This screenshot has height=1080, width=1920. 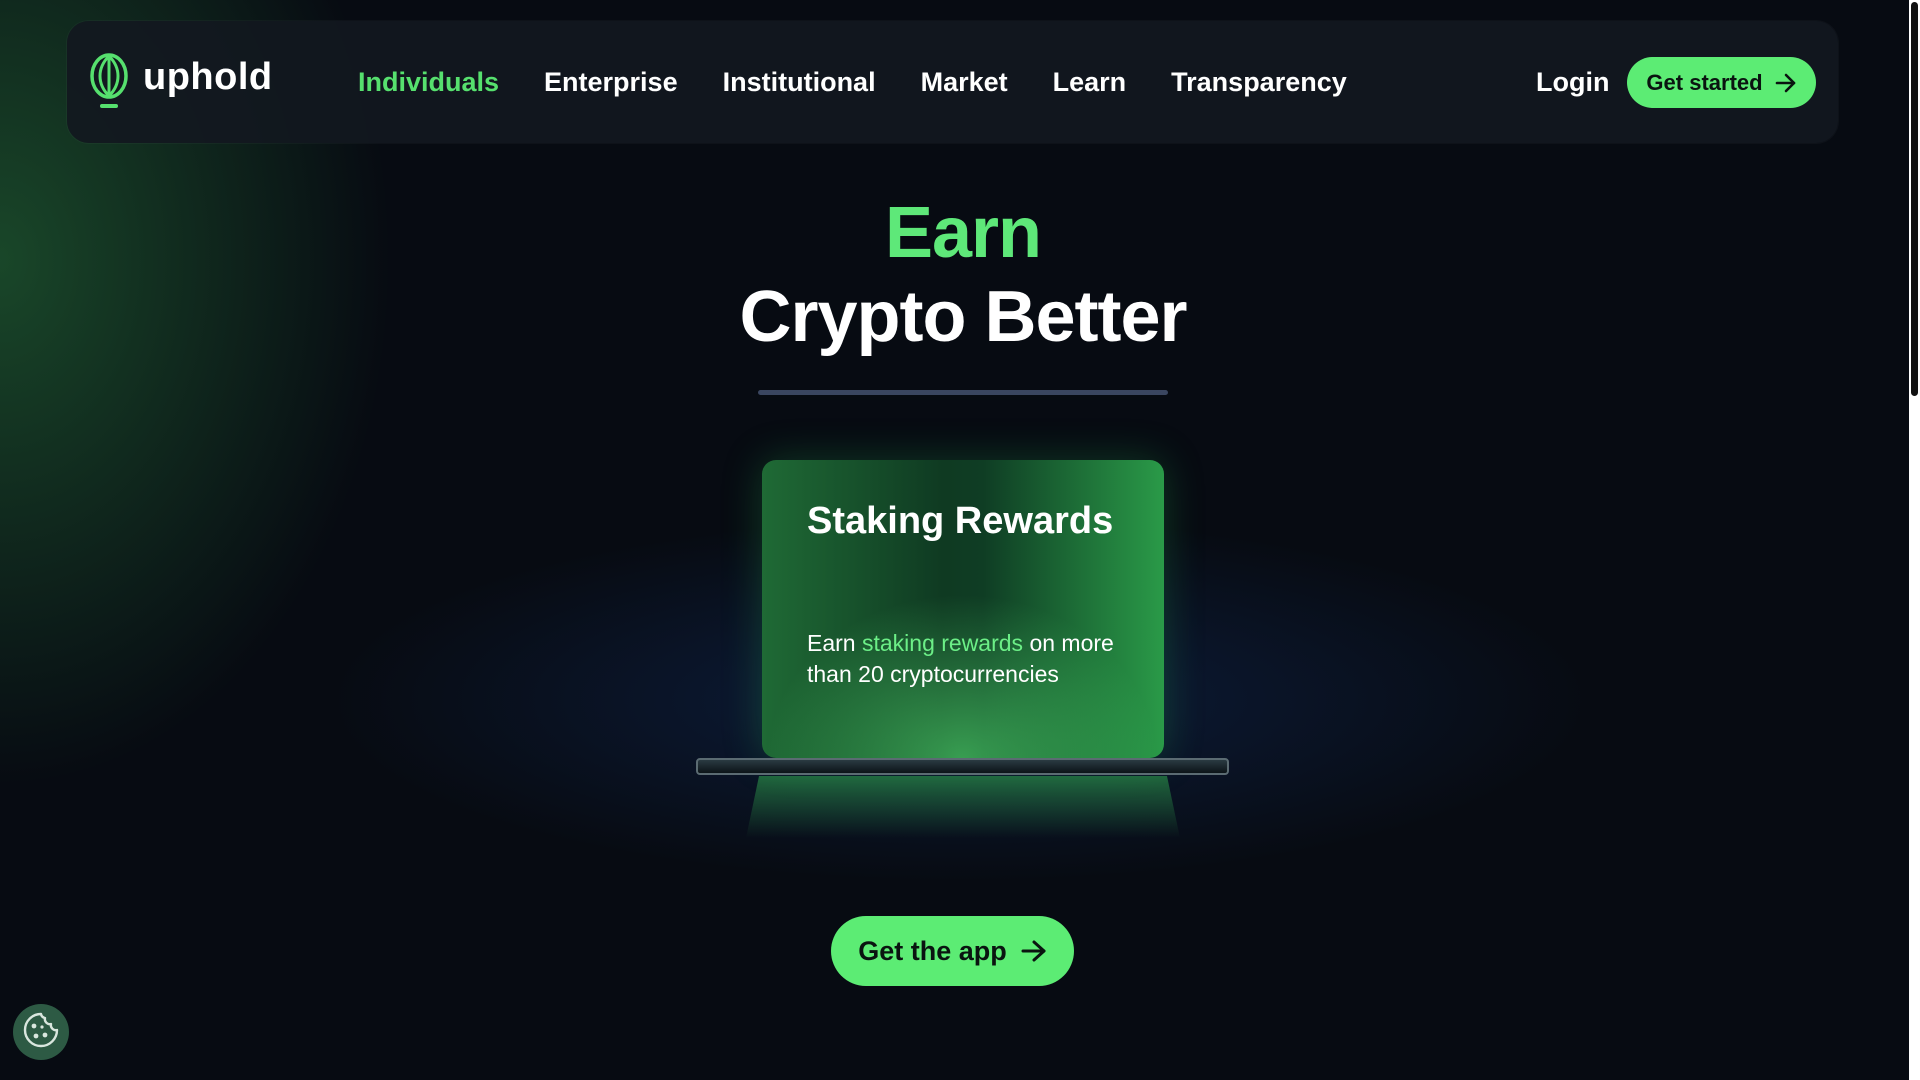 What do you see at coordinates (942, 643) in the screenshot?
I see `staking-rewards-highlight: staking rewards` at bounding box center [942, 643].